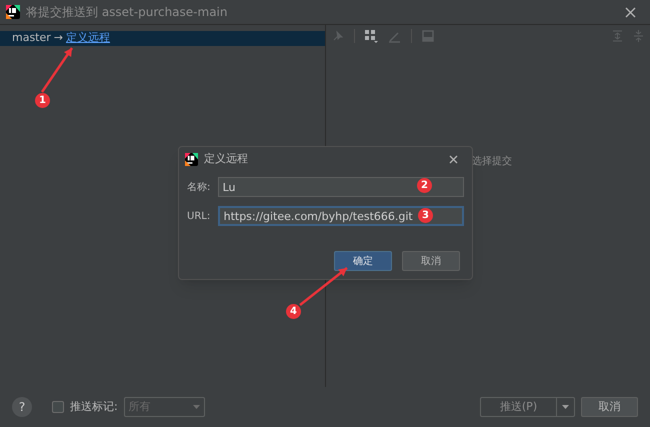  What do you see at coordinates (293, 311) in the screenshot?
I see `annotation-marker: 4` at bounding box center [293, 311].